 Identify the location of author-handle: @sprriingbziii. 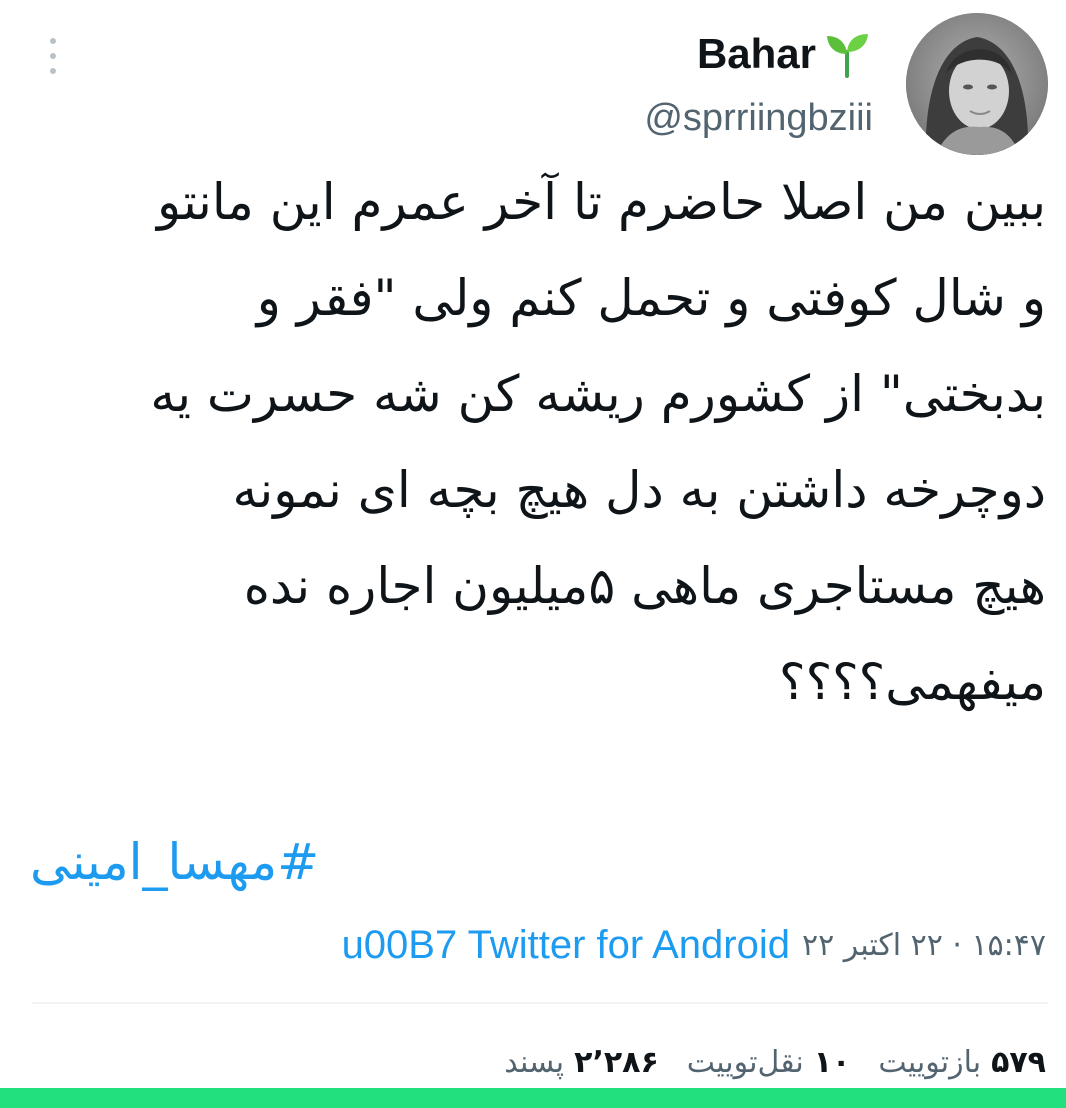
(758, 119).